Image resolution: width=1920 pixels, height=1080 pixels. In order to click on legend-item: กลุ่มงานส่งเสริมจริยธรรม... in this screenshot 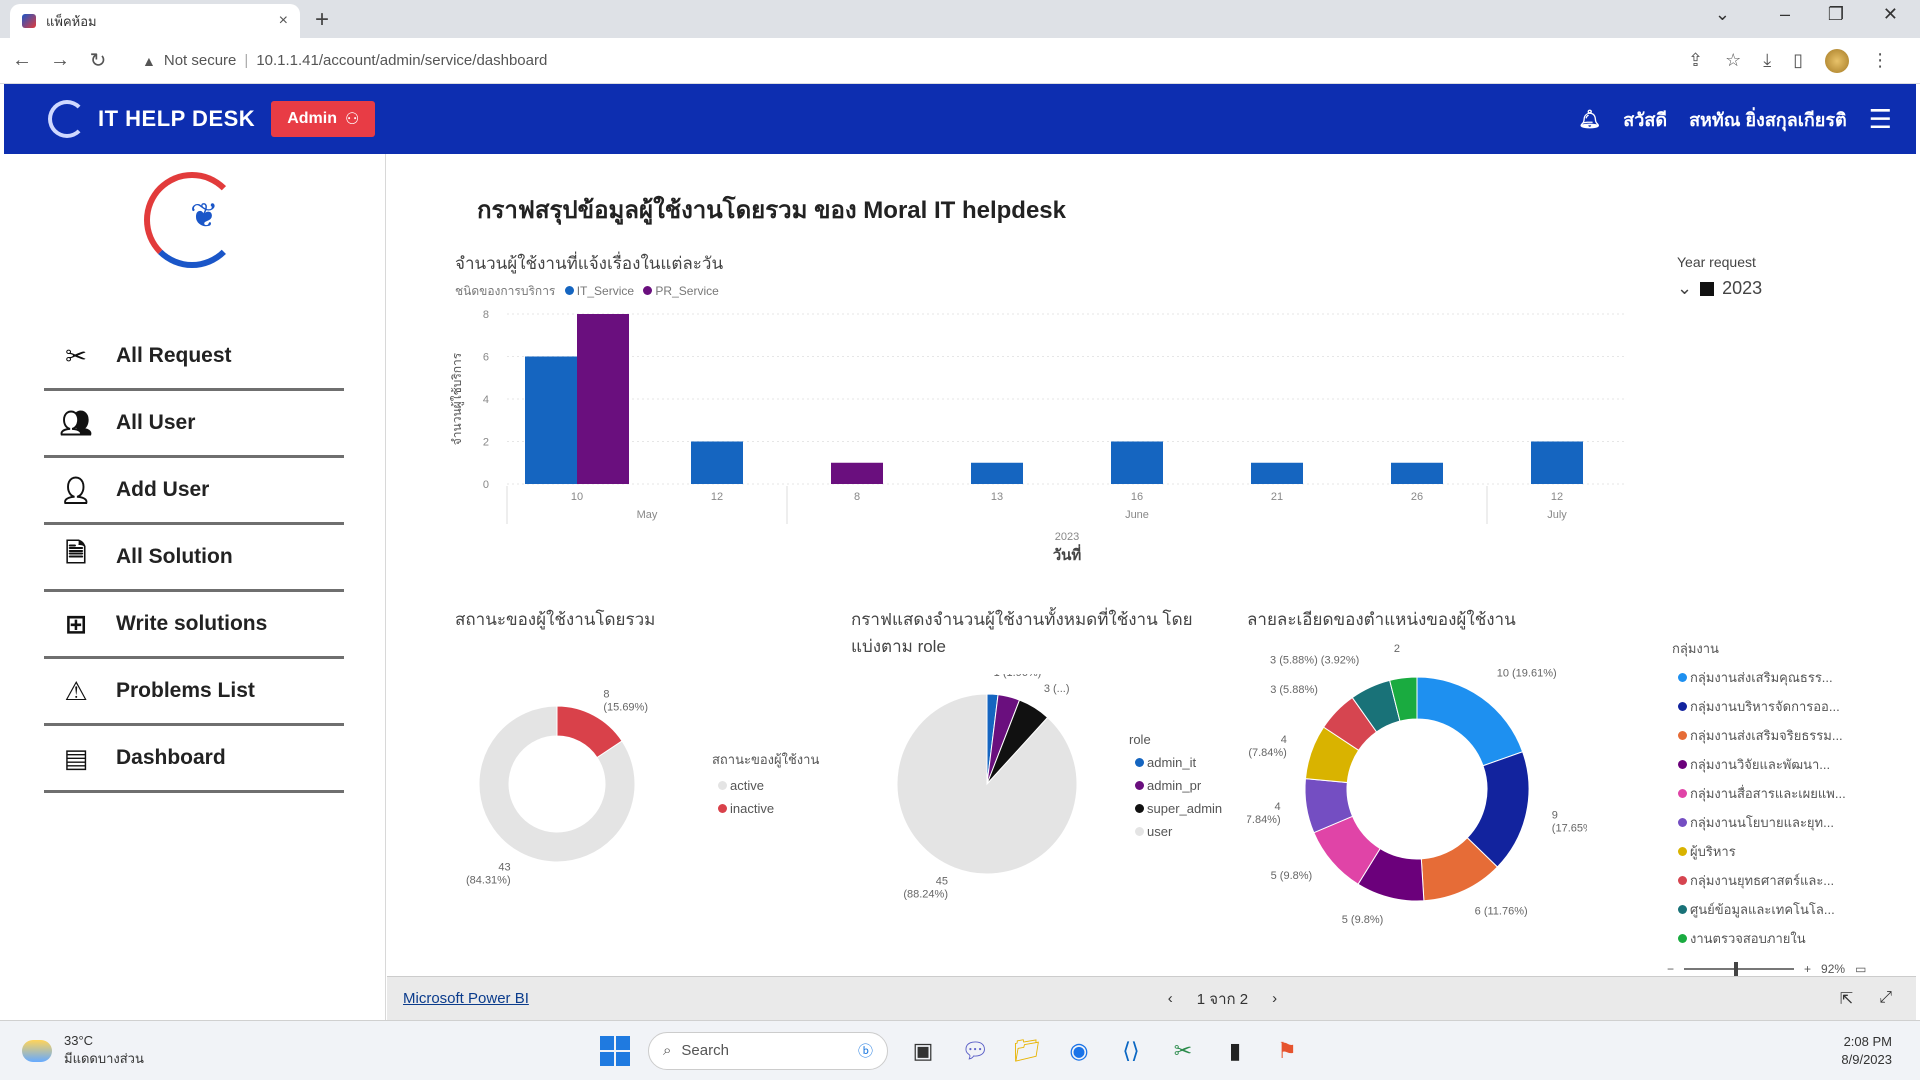, I will do `click(1759, 735)`.